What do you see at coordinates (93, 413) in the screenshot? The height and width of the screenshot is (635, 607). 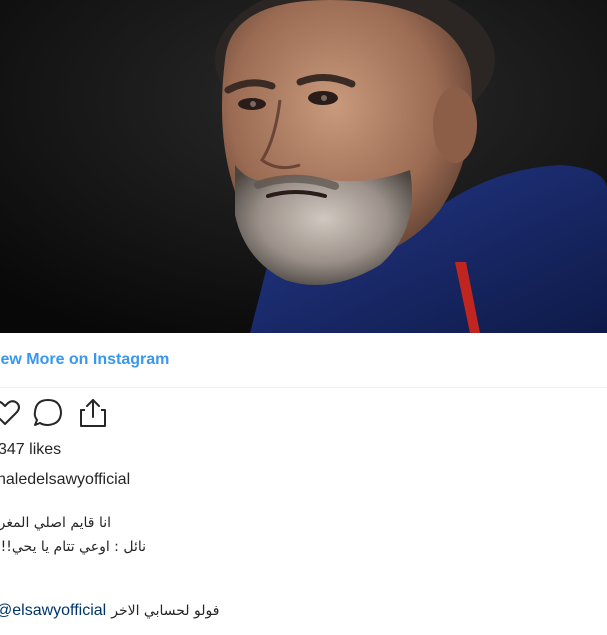 I see `share-icon` at bounding box center [93, 413].